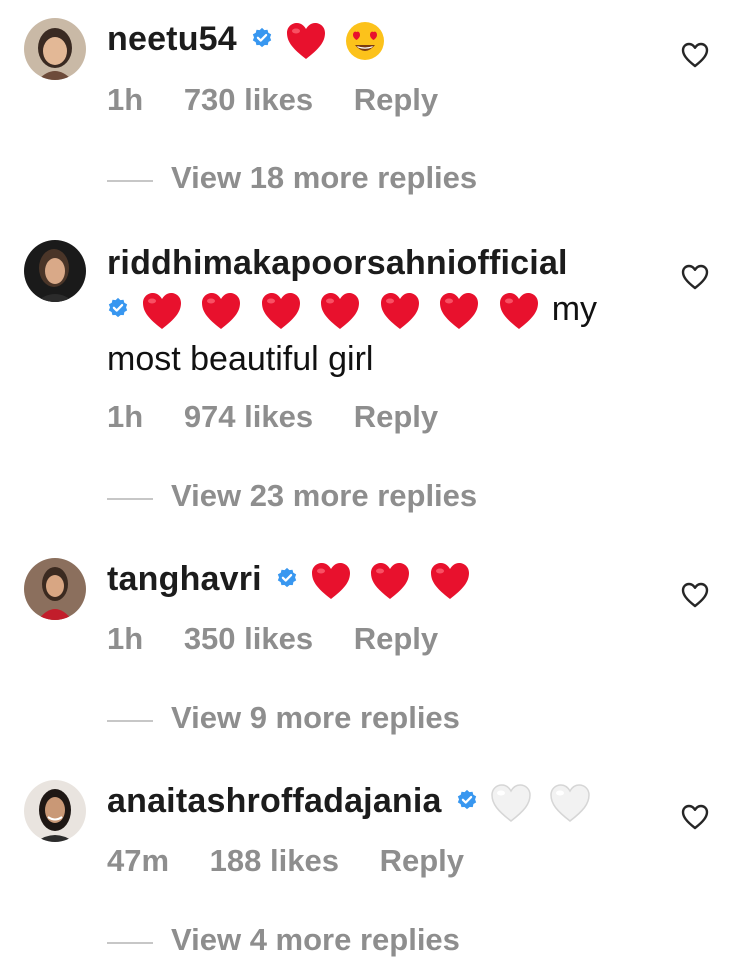  What do you see at coordinates (138, 860) in the screenshot?
I see `comment-time: 47m` at bounding box center [138, 860].